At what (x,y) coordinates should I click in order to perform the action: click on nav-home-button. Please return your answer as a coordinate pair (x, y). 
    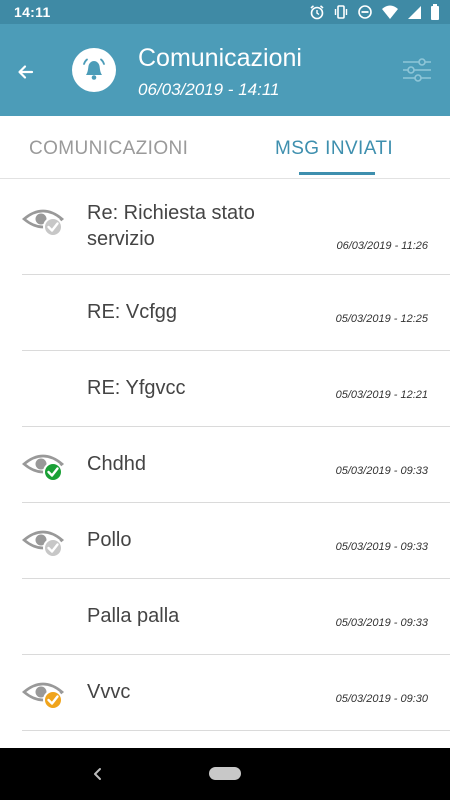
    Looking at the image, I should click on (225, 773).